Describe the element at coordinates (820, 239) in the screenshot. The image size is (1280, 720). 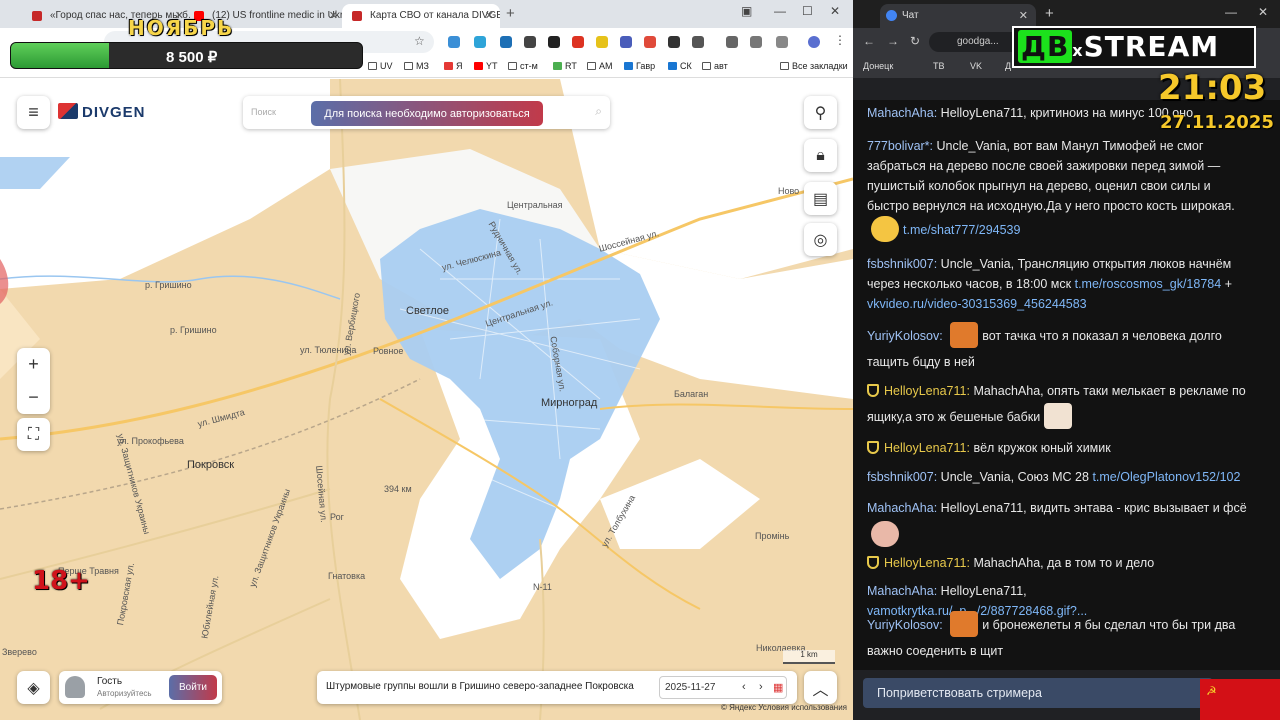
I see `target-icon: ◎` at that location.